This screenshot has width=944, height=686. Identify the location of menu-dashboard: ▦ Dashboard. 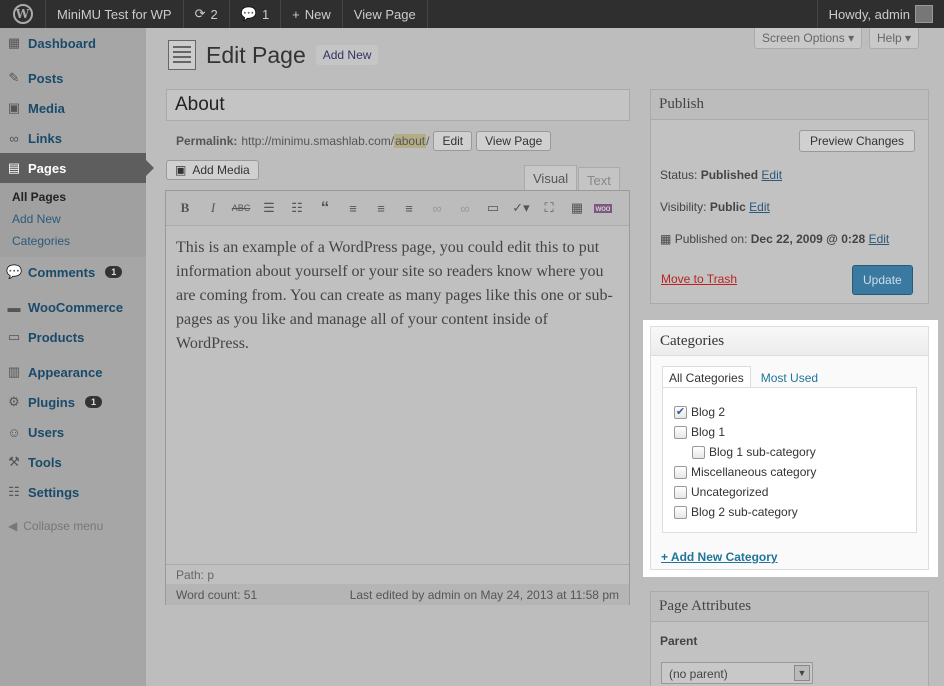
(73, 43).